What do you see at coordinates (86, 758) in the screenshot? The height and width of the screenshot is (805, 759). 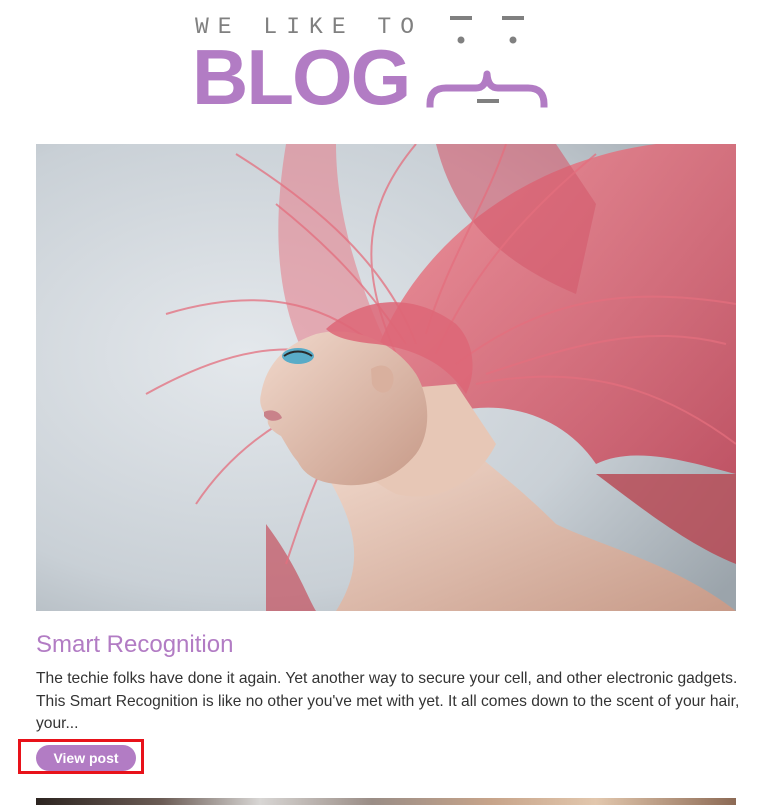 I see `view-post-button: View post` at bounding box center [86, 758].